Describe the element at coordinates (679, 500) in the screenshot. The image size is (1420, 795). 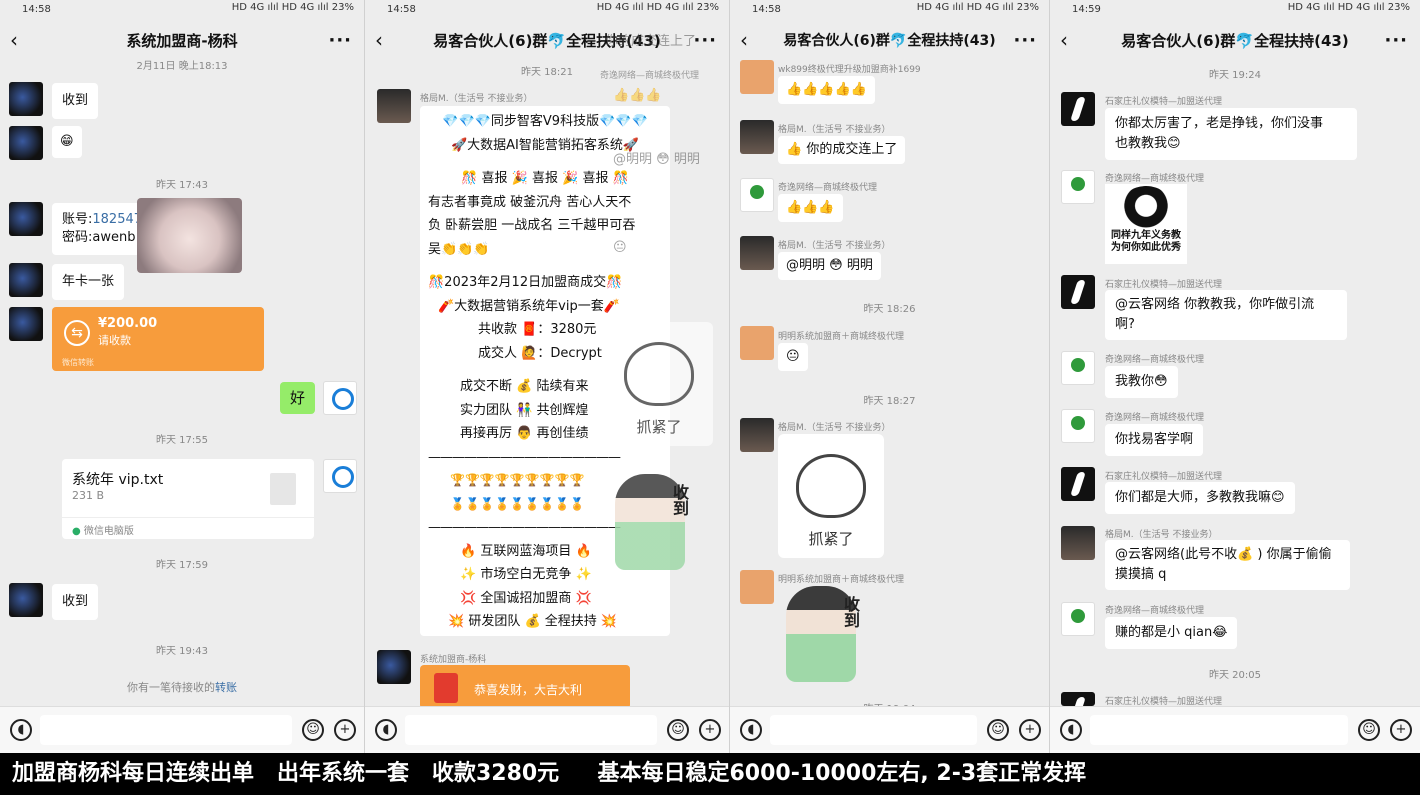
I see `sticker-text: 收到` at that location.